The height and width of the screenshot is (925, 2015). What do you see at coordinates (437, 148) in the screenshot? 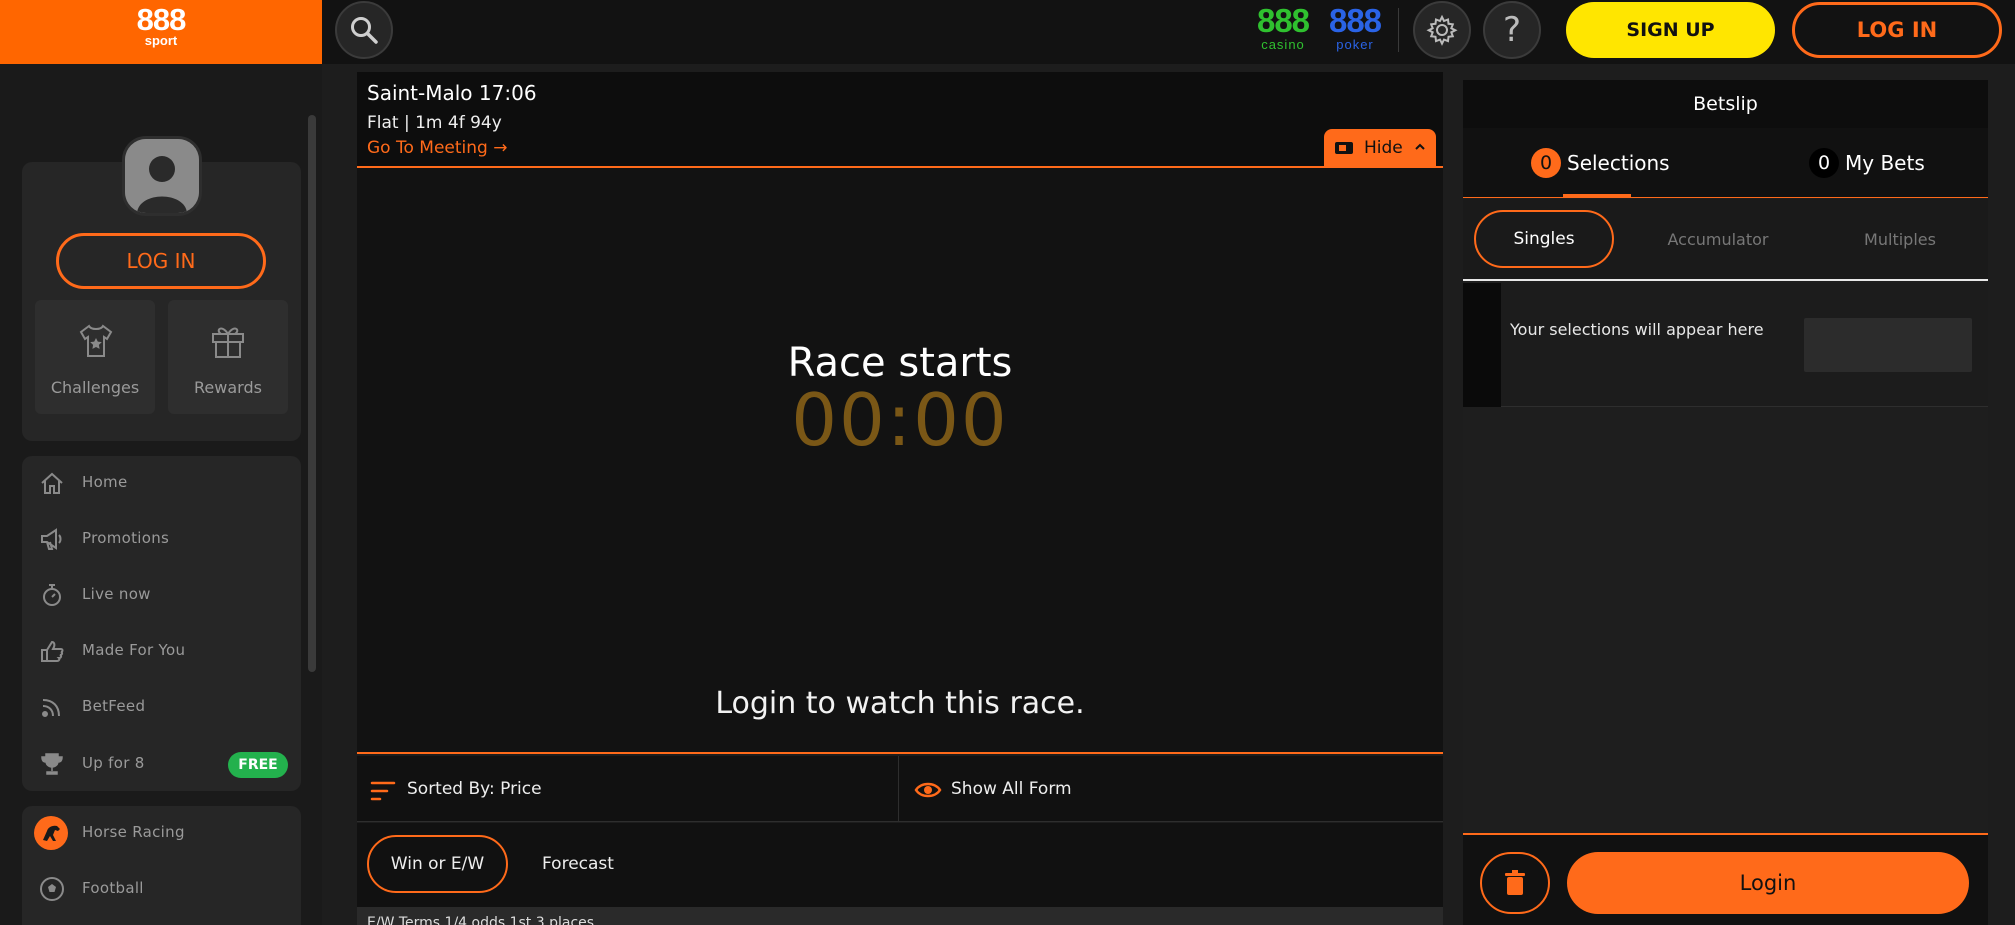
I see `go-to-meeting-link: Go To Meeting →` at bounding box center [437, 148].